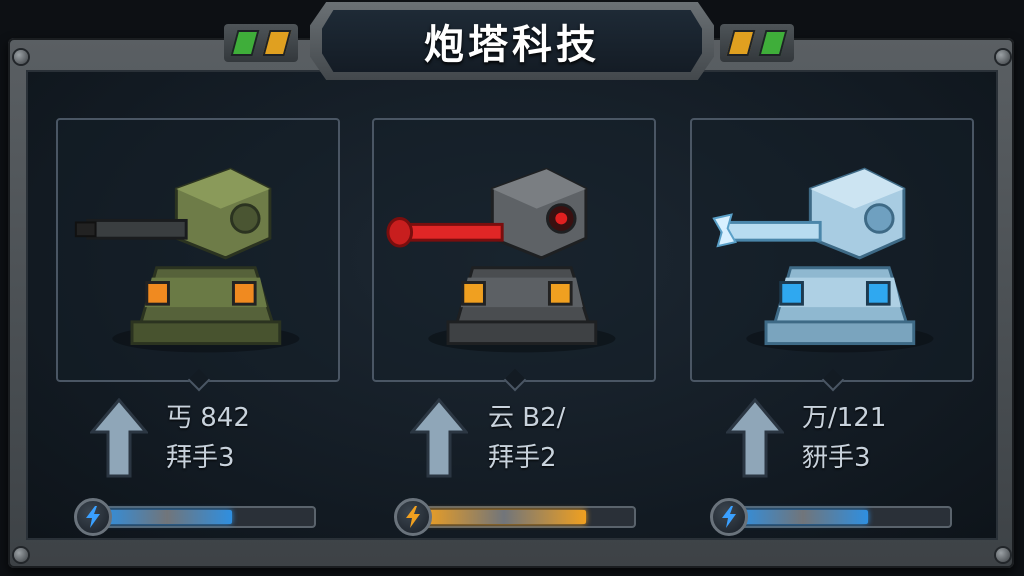 This screenshot has width=1024, height=576. Describe the element at coordinates (208, 438) in the screenshot. I see `turret-stats-1: 丐 842 拜手3` at that location.